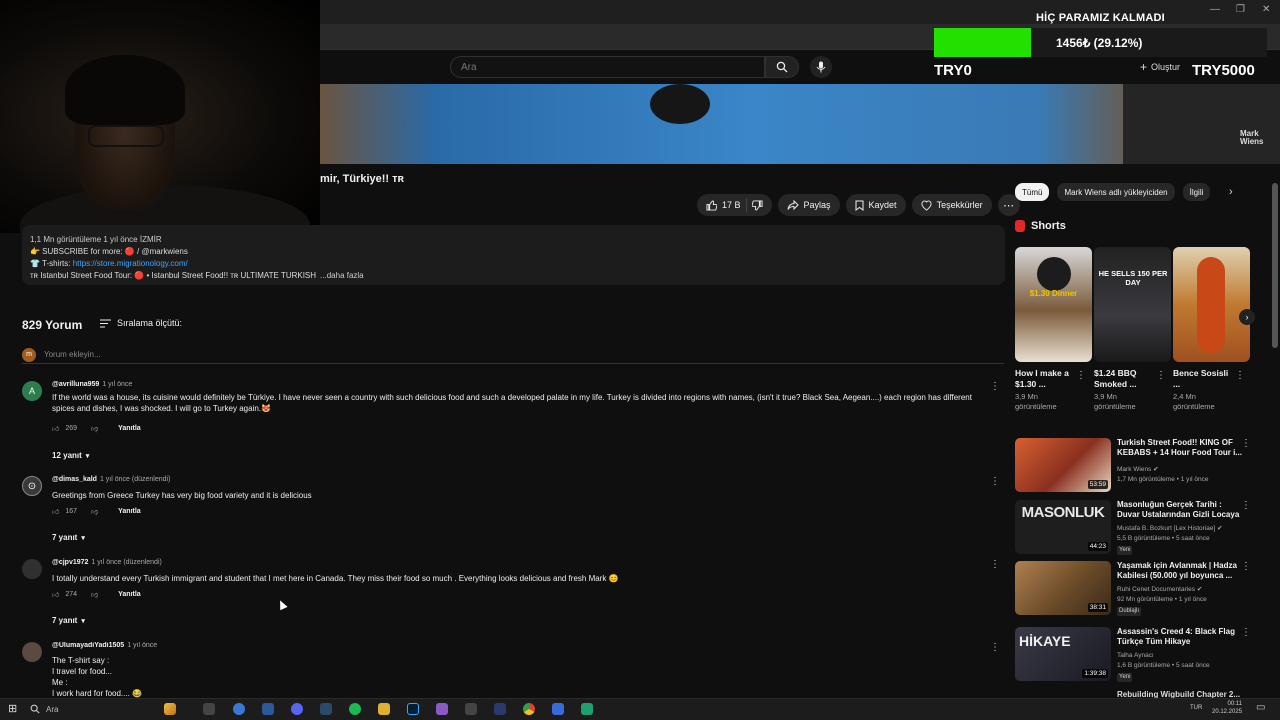  I want to click on create-button: + Oluştur, so click(1160, 67).